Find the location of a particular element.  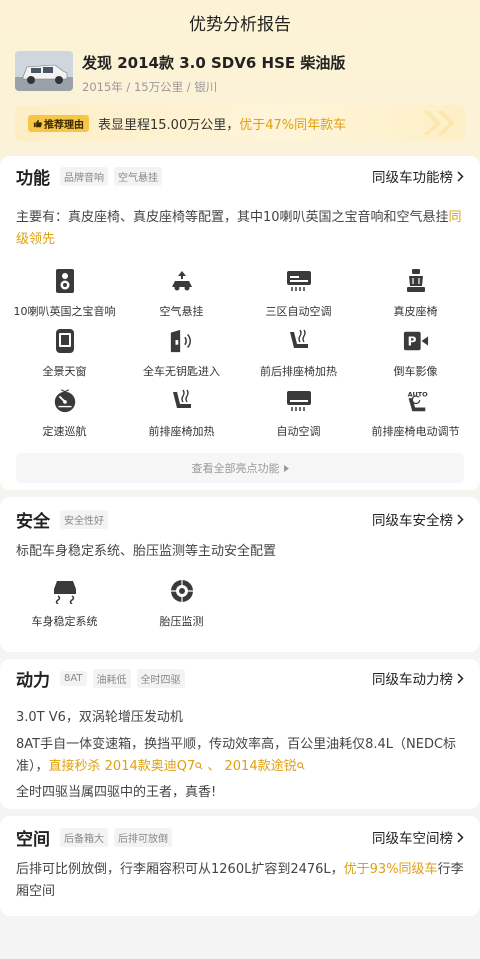

power-drivetrain: 全时四驱当属四驱中的王者，真香! is located at coordinates (116, 792).